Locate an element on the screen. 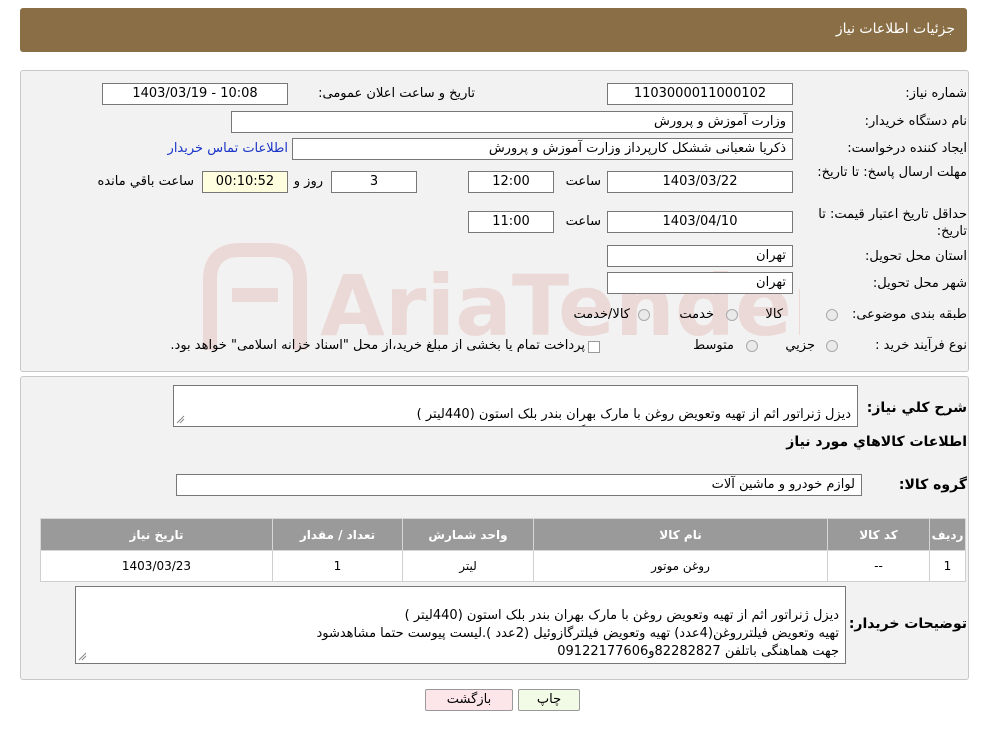 The width and height of the screenshot is (985, 733). goods-group-field: لوازم خودرو و ماشین آلات is located at coordinates (519, 485).